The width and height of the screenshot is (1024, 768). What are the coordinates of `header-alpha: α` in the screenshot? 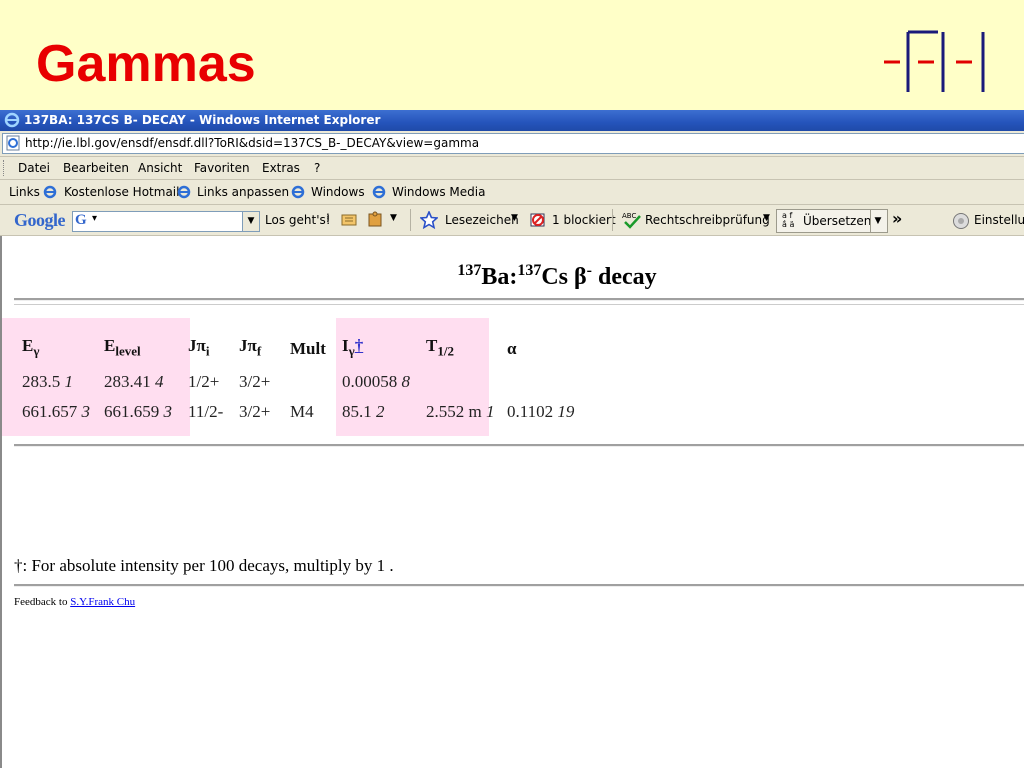 It's located at (512, 348).